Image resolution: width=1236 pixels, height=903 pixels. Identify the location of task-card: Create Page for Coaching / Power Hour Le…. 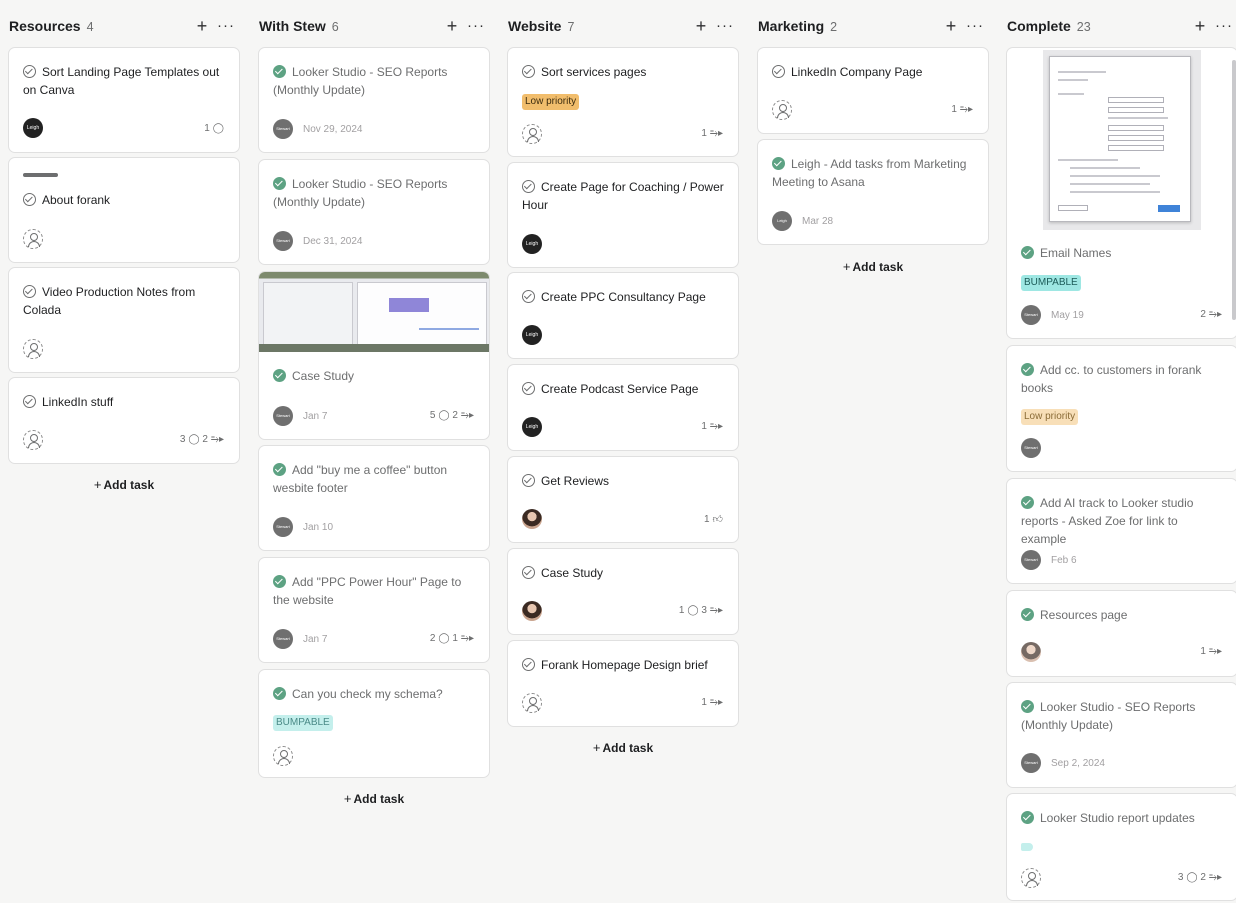
(623, 215).